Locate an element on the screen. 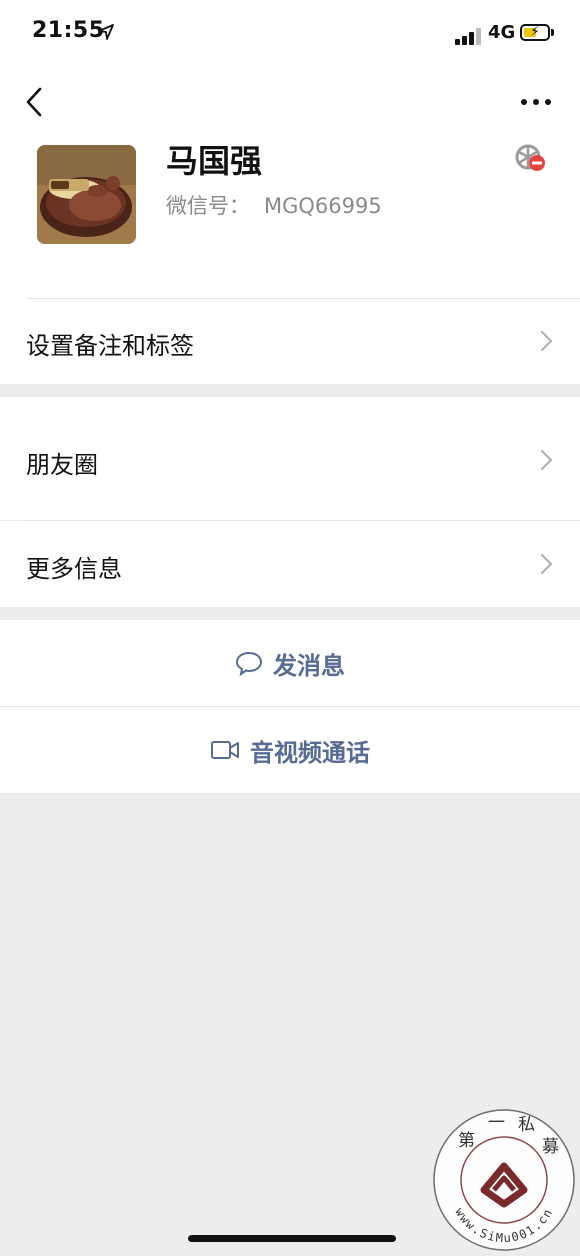 This screenshot has width=580, height=1256. send-message-button: 发消息 is located at coordinates (290, 663).